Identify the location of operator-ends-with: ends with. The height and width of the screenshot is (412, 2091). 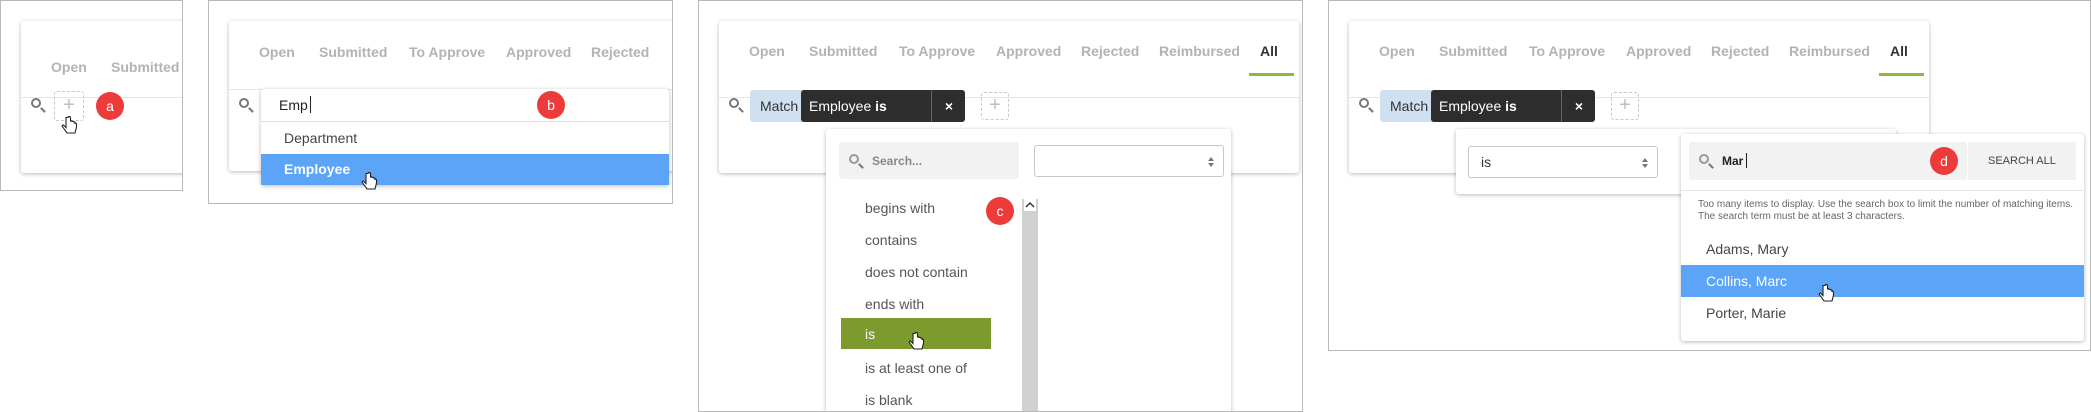
(894, 304).